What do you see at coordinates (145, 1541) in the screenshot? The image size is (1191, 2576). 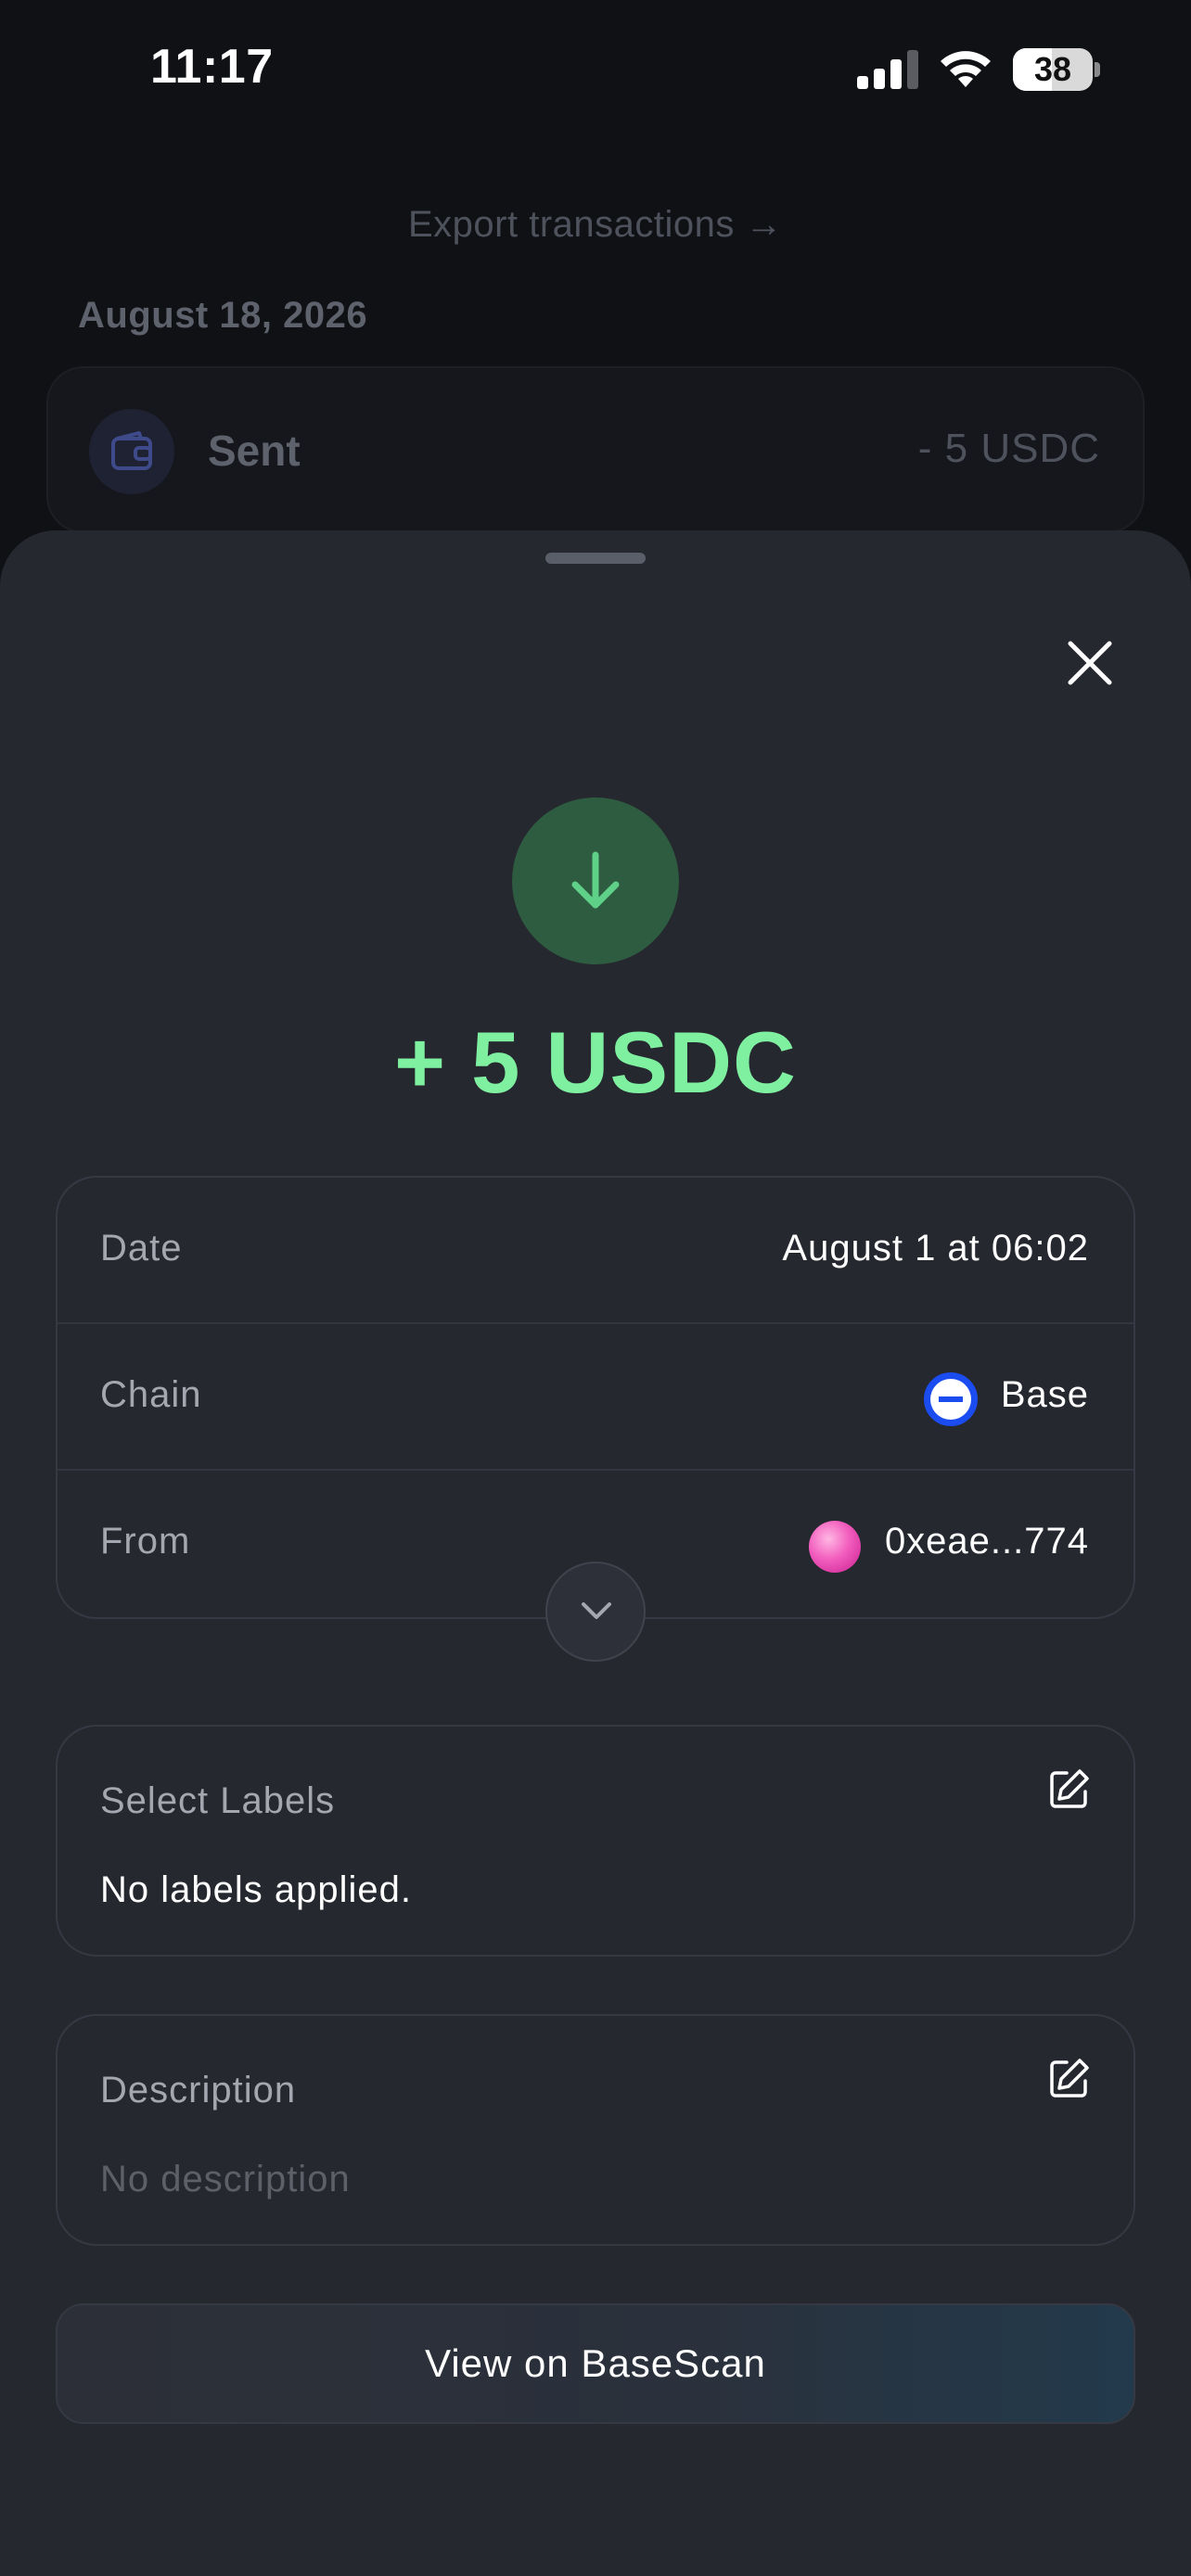 I see `from-label: From` at bounding box center [145, 1541].